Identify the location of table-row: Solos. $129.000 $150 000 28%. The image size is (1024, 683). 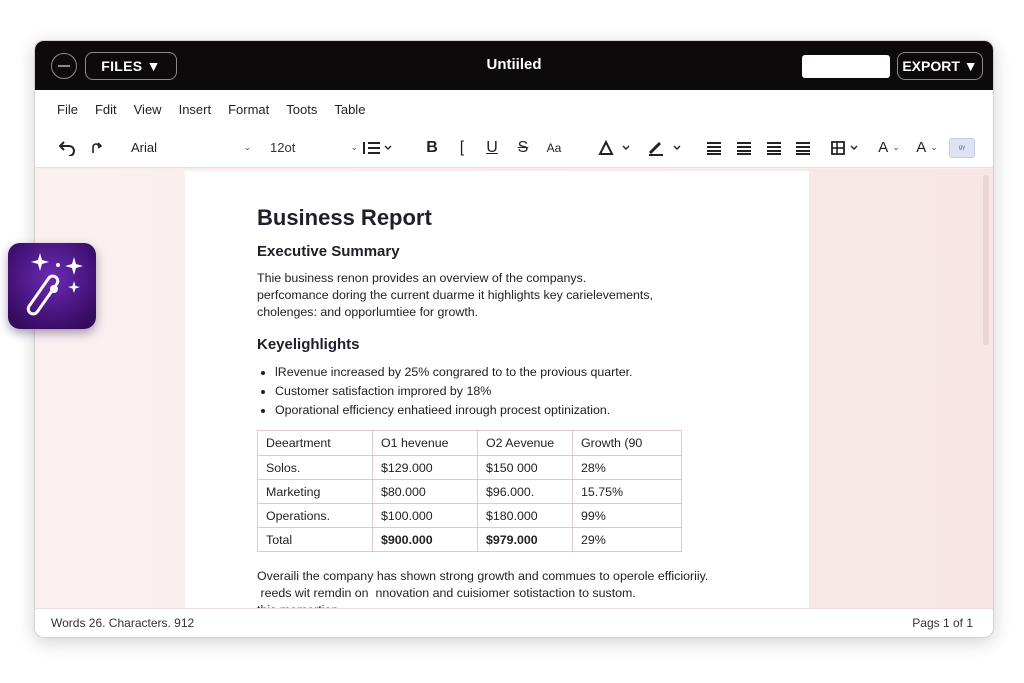
(469, 467).